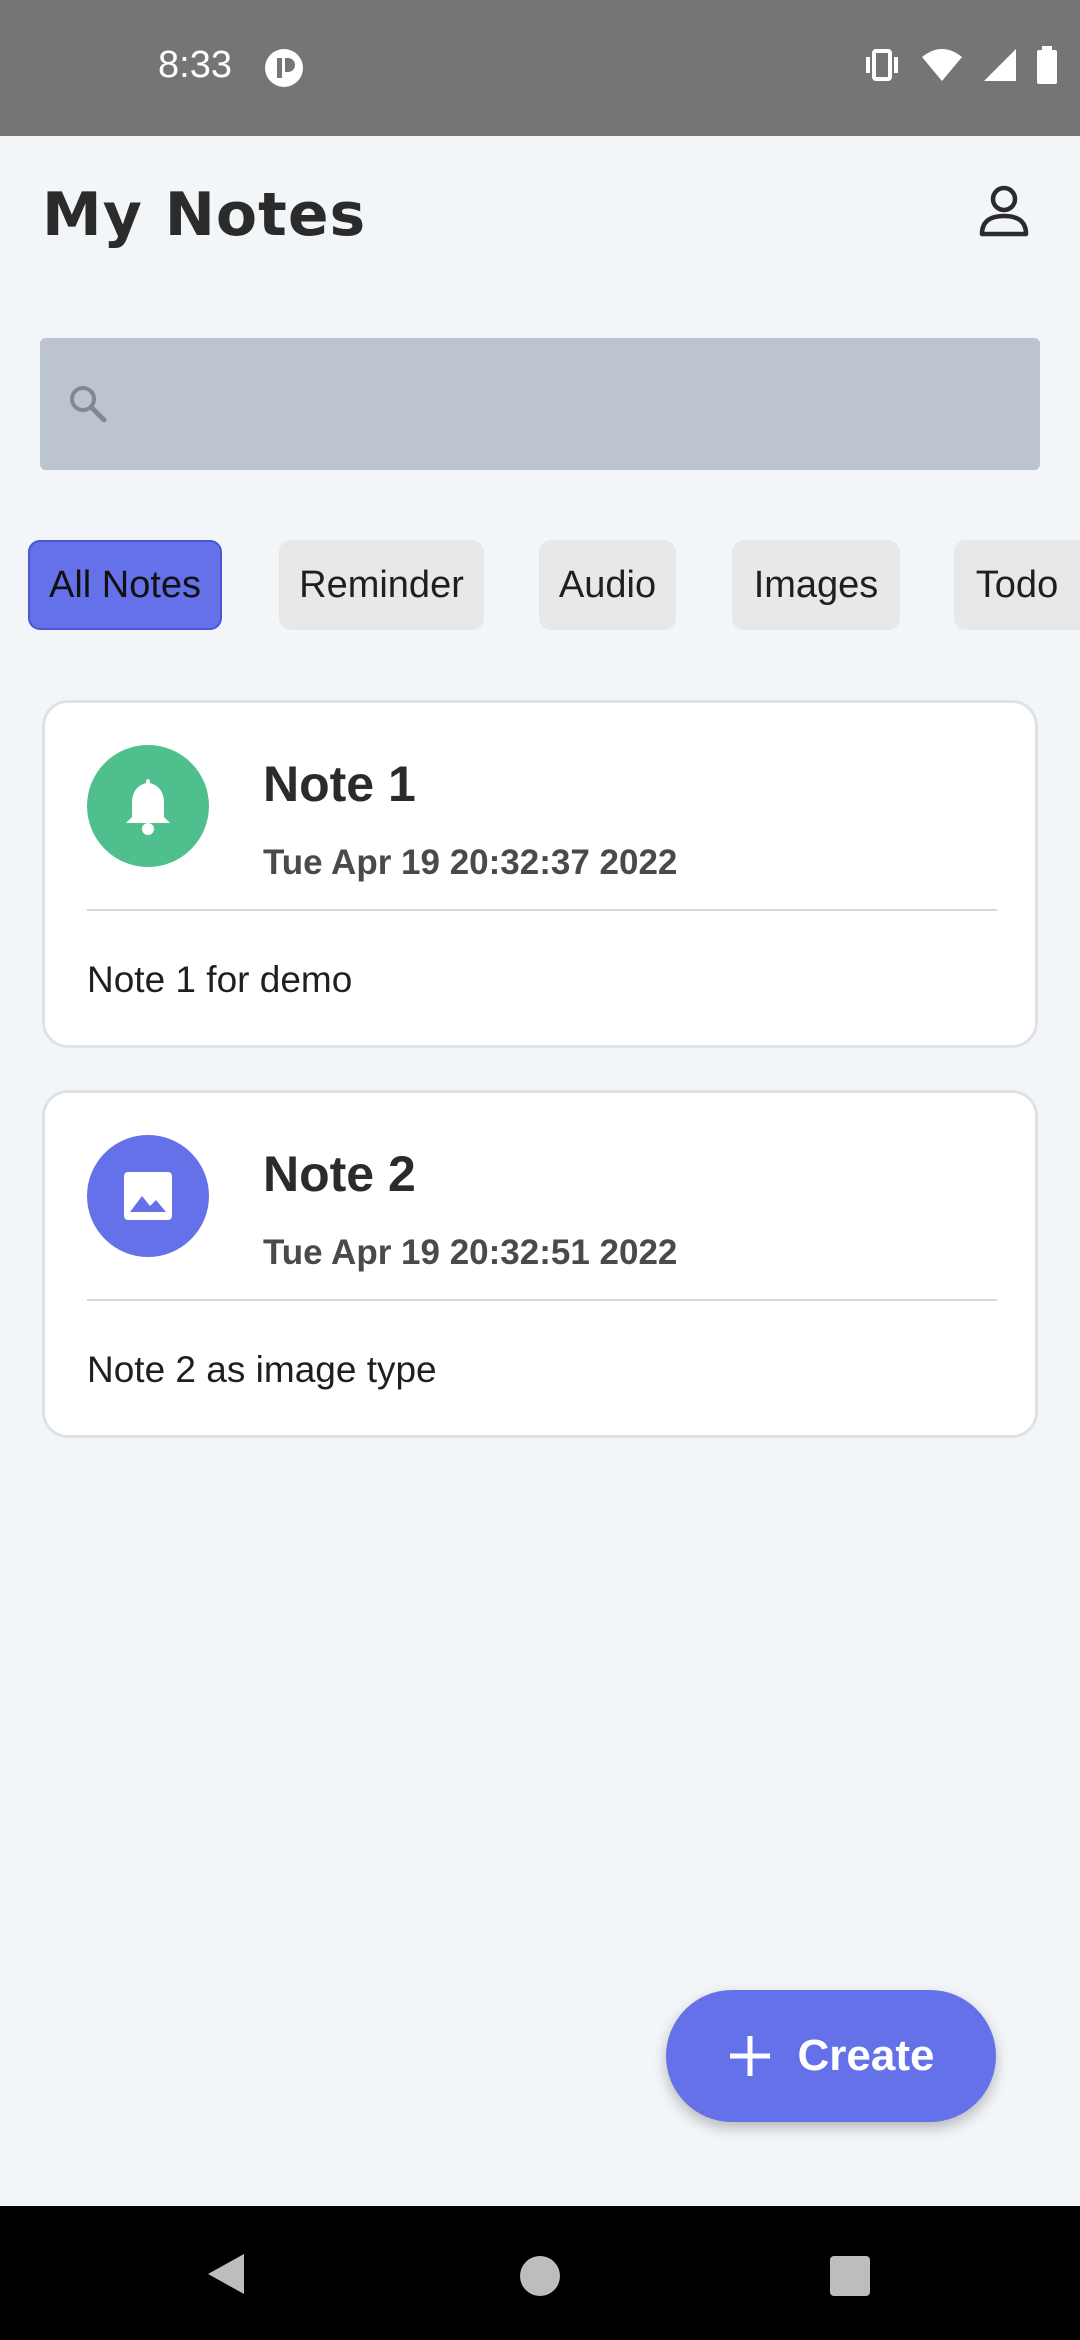 This screenshot has height=2340, width=1080. What do you see at coordinates (866, 2055) in the screenshot?
I see `create-button-label: Create` at bounding box center [866, 2055].